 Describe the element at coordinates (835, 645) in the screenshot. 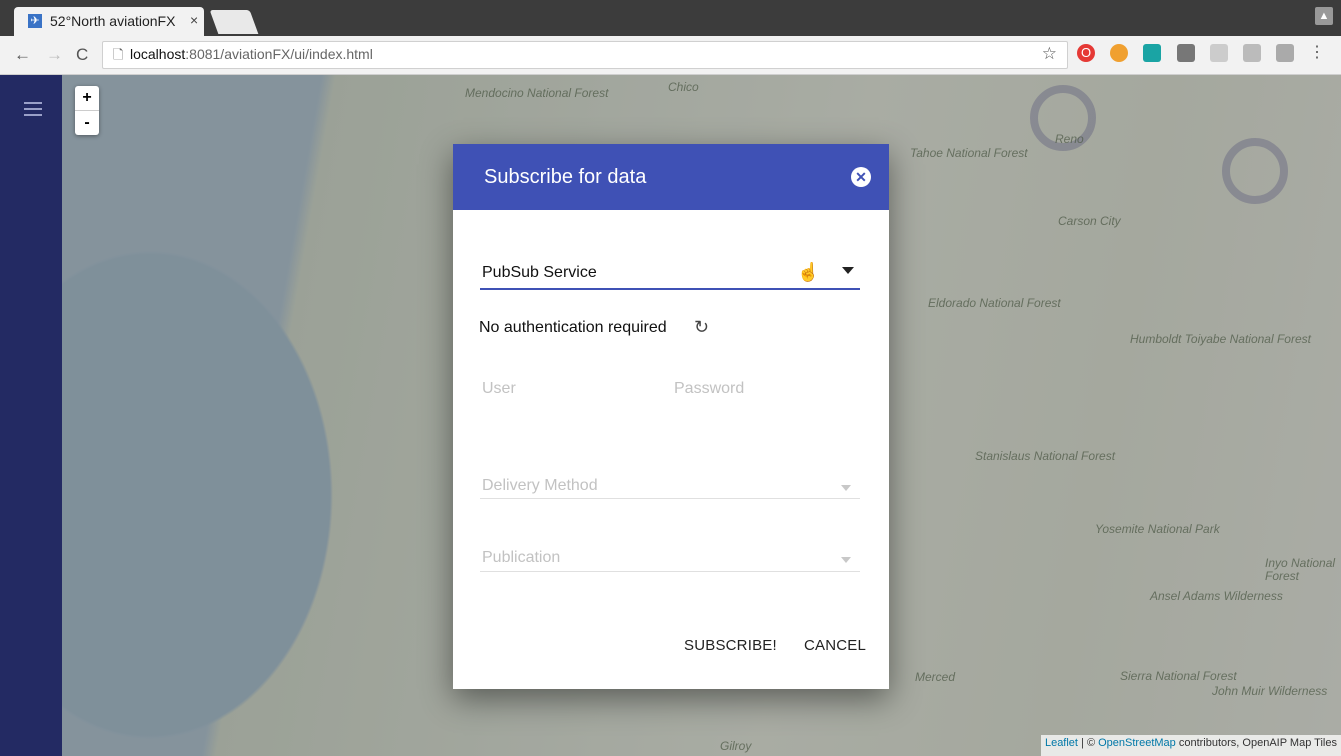

I see `cancel-button: CANCEL` at that location.